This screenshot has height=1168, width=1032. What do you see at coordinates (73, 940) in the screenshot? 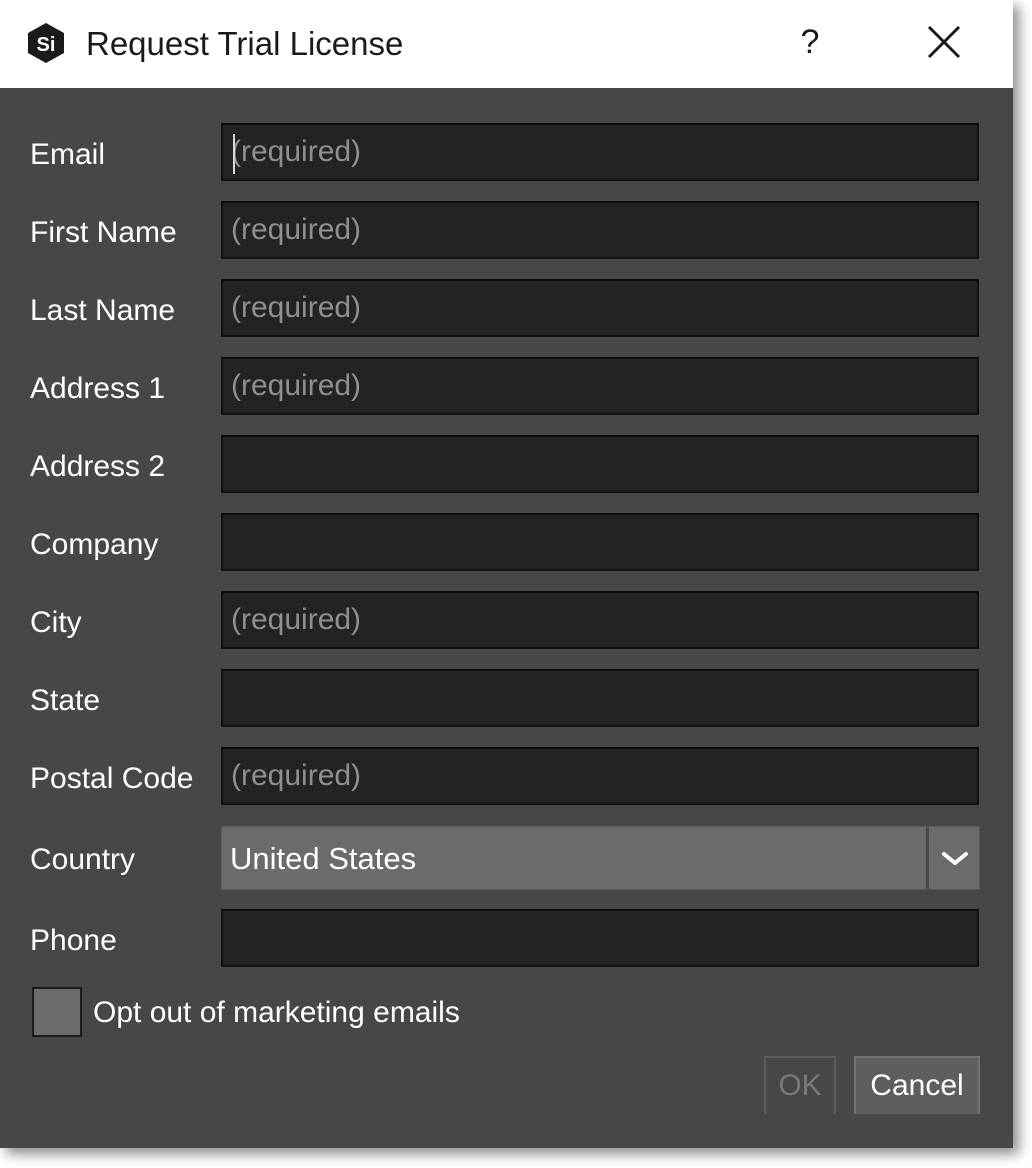
I see `phone-label: Phone` at bounding box center [73, 940].